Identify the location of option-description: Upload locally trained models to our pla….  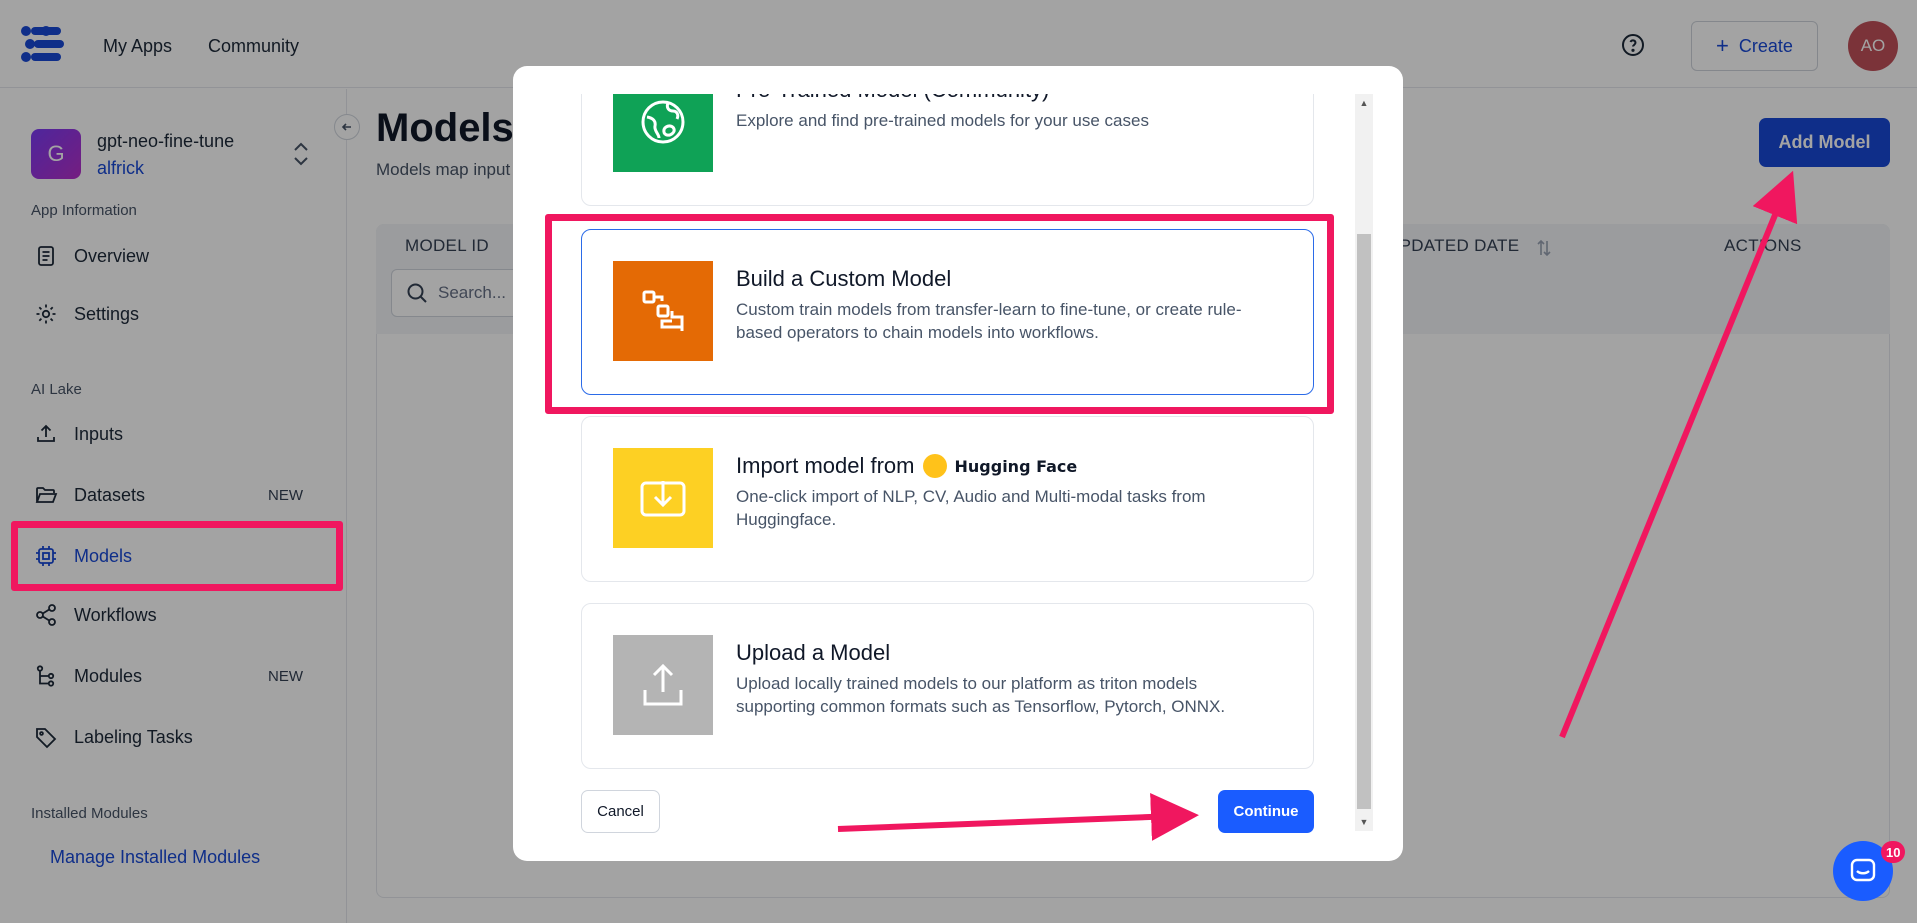
(981, 695).